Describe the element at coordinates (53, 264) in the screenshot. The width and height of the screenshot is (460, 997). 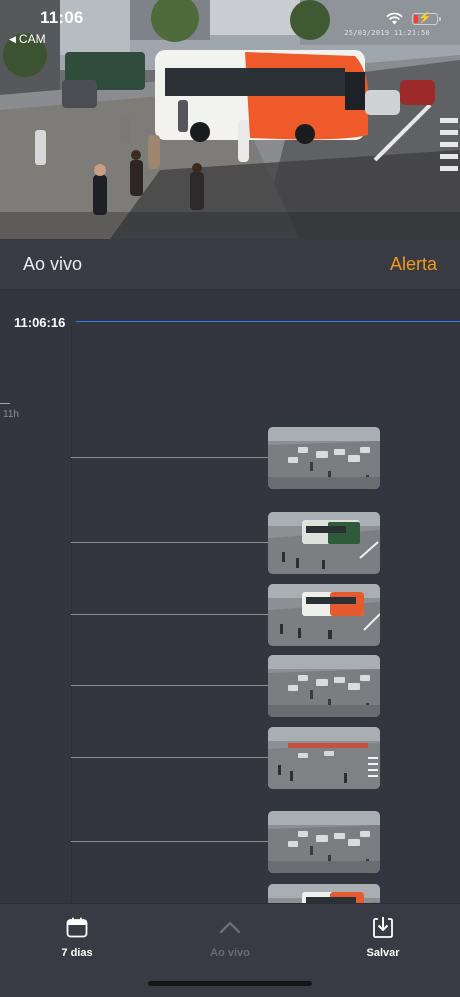
I see `live-title: Ao vivo` at that location.